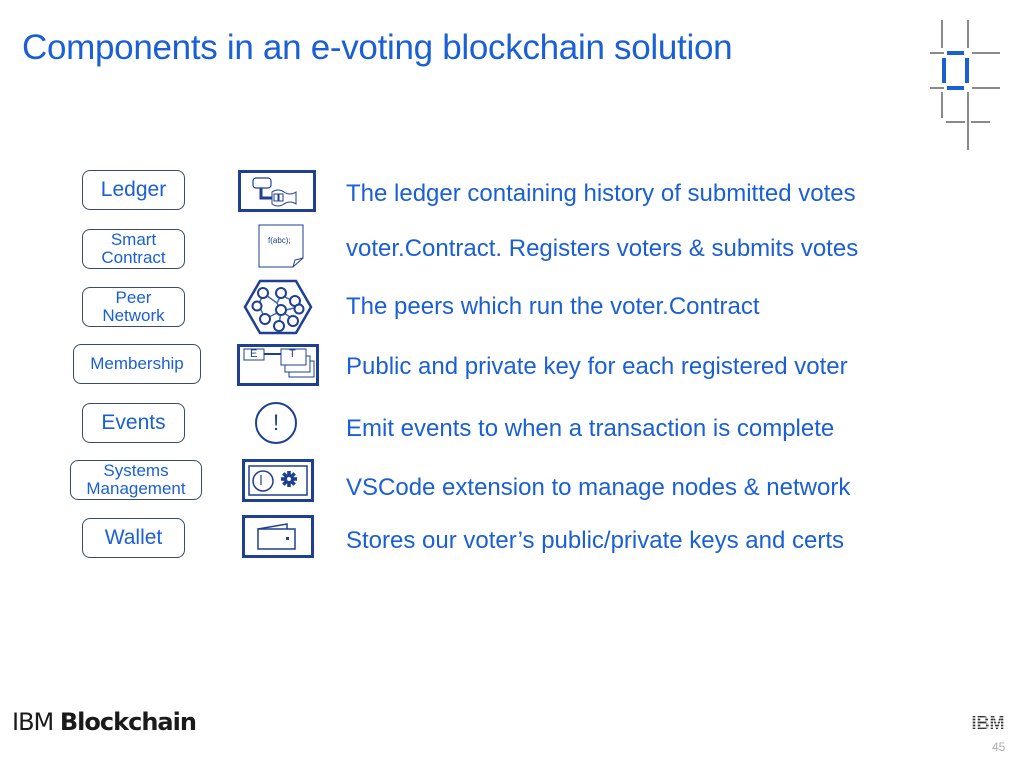 This screenshot has width=1024, height=768. What do you see at coordinates (133, 249) in the screenshot?
I see `component-label-smart-contract: Smart Contract` at bounding box center [133, 249].